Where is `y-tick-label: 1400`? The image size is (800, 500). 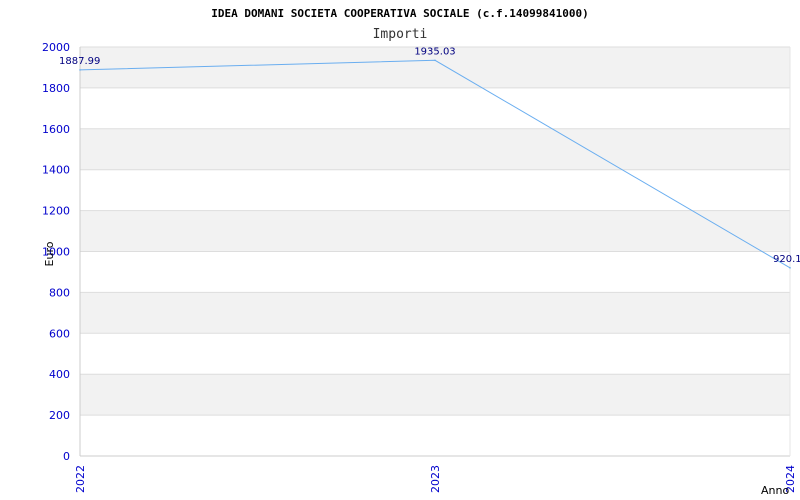
y-tick-label: 1400 is located at coordinates (56, 170).